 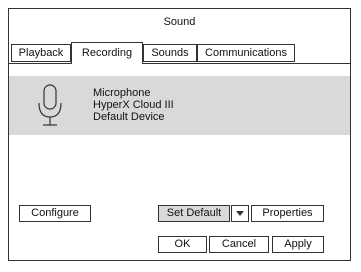 What do you see at coordinates (239, 244) in the screenshot?
I see `cancel-button: Cancel` at bounding box center [239, 244].